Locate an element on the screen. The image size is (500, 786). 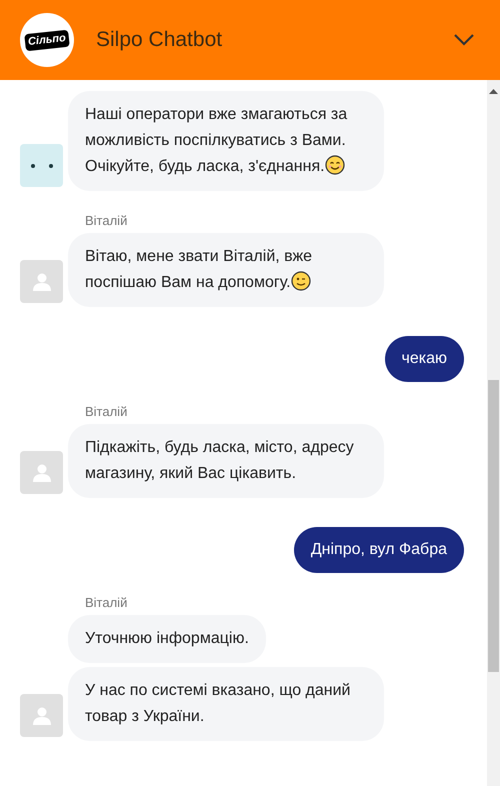
winking-face-icon is located at coordinates (300, 281).